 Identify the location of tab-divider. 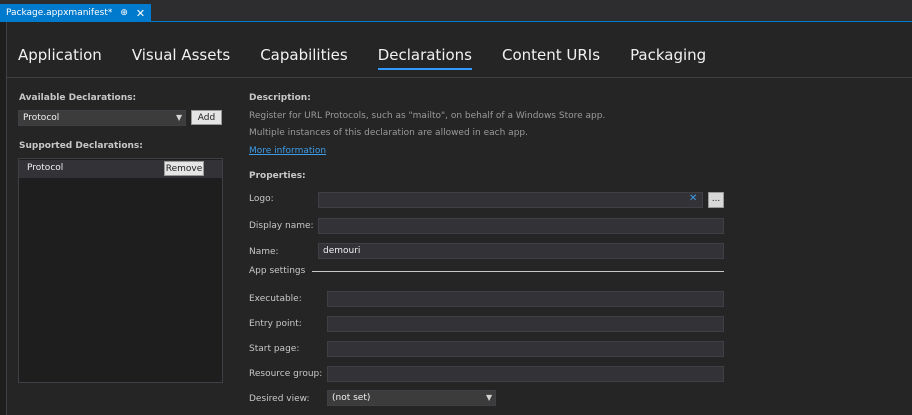
(459, 77).